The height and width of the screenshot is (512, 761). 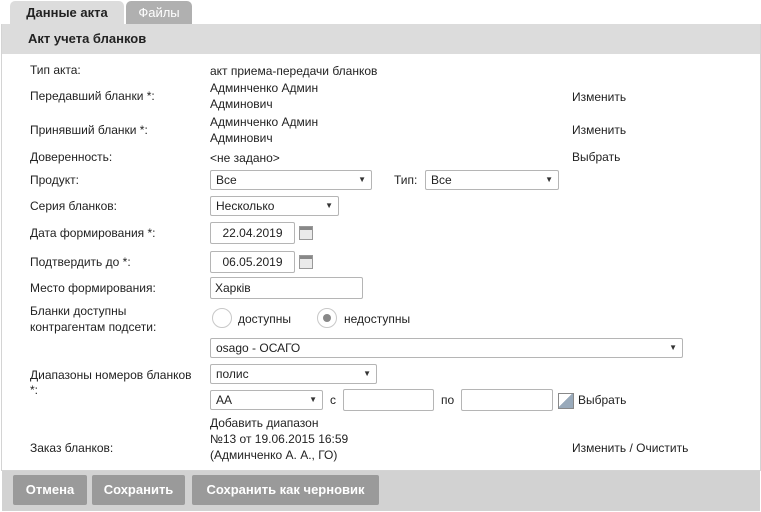 I want to click on picker-icon, so click(x=566, y=401).